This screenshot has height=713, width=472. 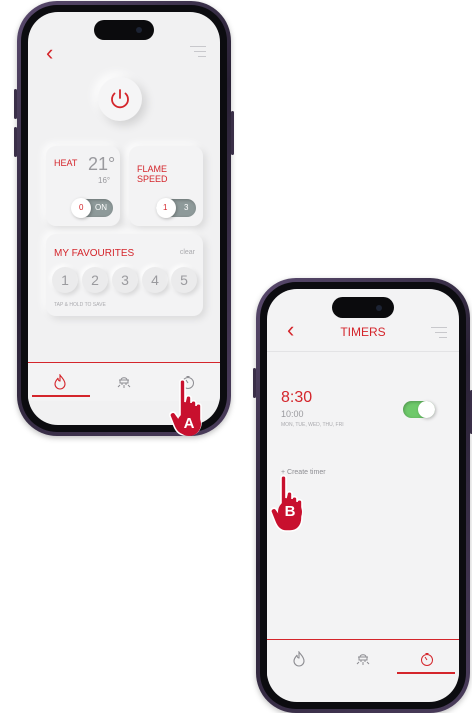 I want to click on timer-icon, so click(x=426, y=659).